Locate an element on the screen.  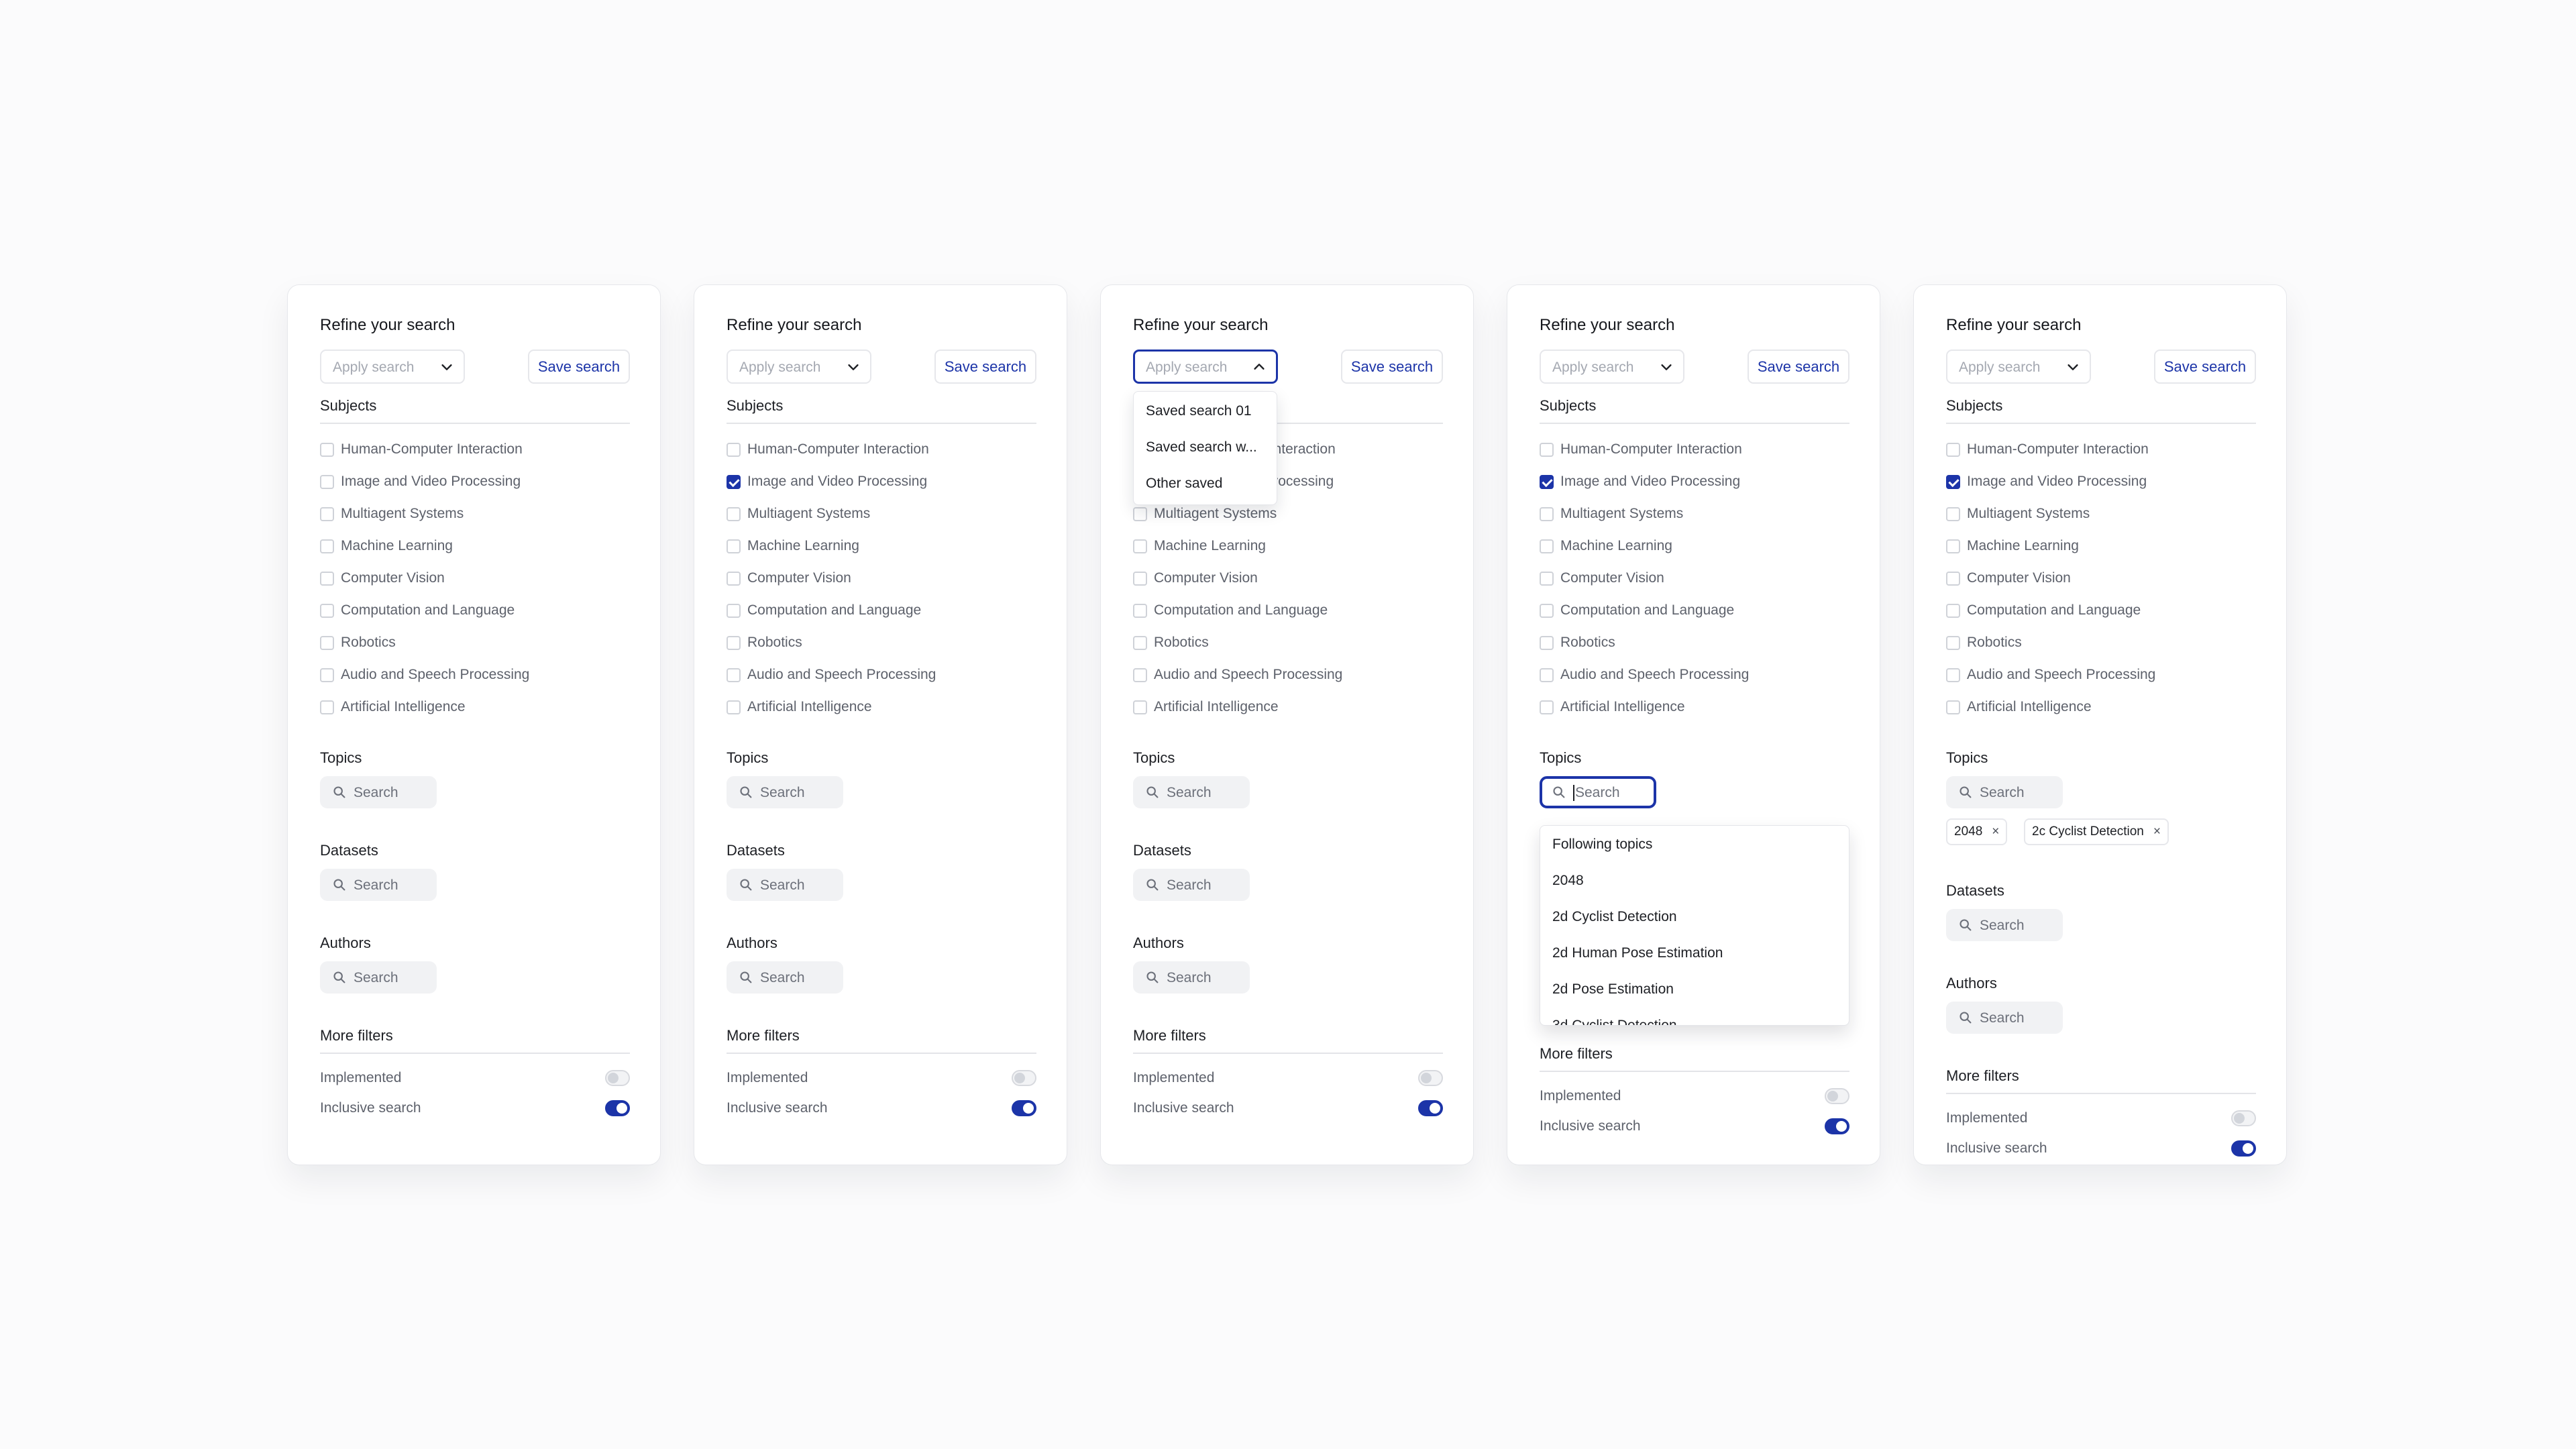
menu-item: Saved search 01 is located at coordinates (1199, 411).